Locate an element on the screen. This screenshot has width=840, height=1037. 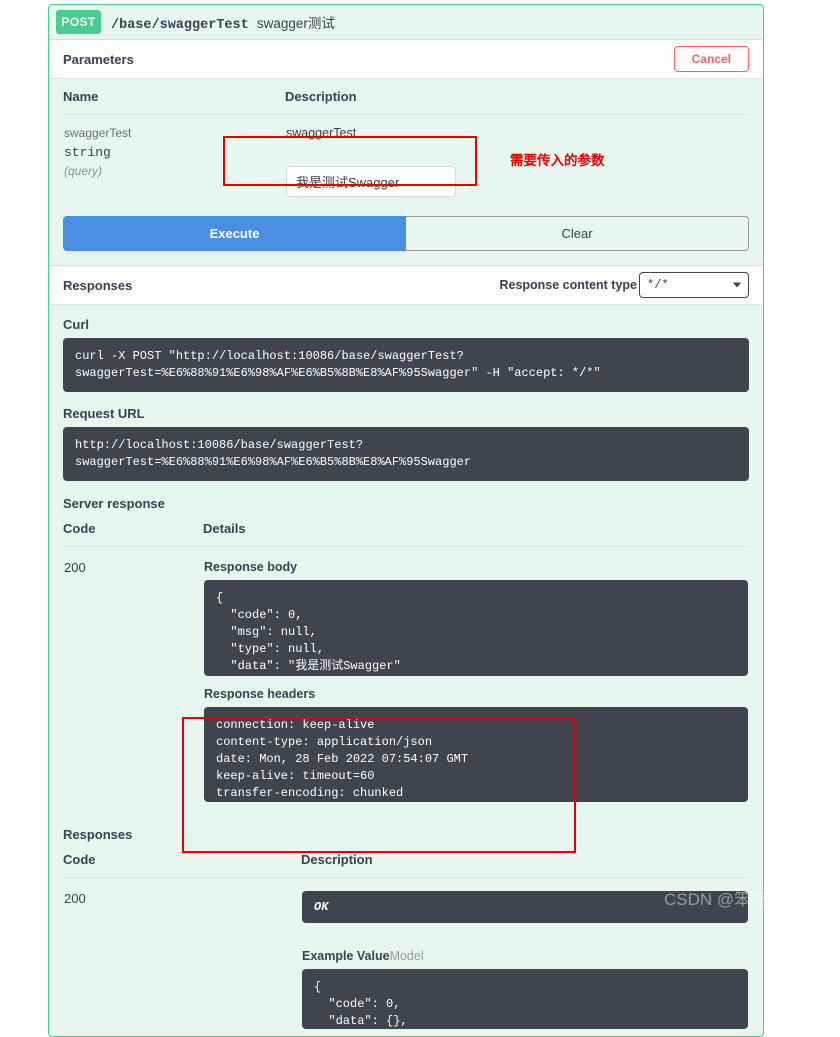
server-response-code: 200 is located at coordinates (75, 567).